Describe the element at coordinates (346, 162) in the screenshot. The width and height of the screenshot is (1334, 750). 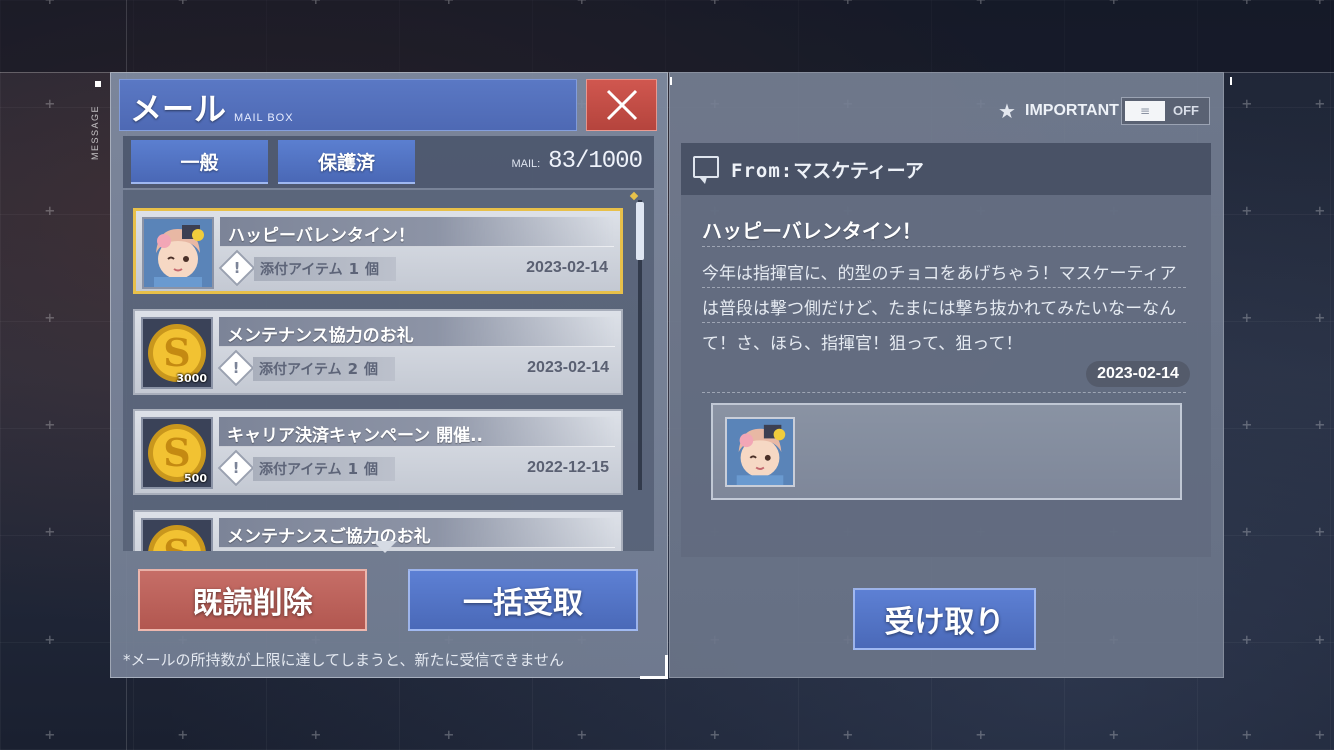
I see `tab-protected: 保護済` at that location.